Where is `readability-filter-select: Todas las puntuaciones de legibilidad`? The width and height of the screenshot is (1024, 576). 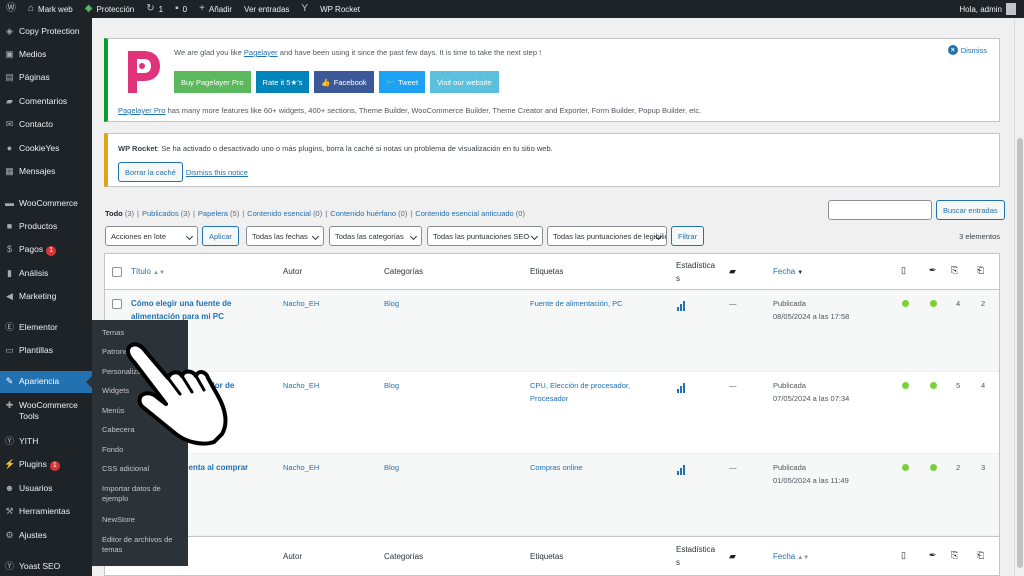 readability-filter-select: Todas las puntuaciones de legibilidad is located at coordinates (606, 236).